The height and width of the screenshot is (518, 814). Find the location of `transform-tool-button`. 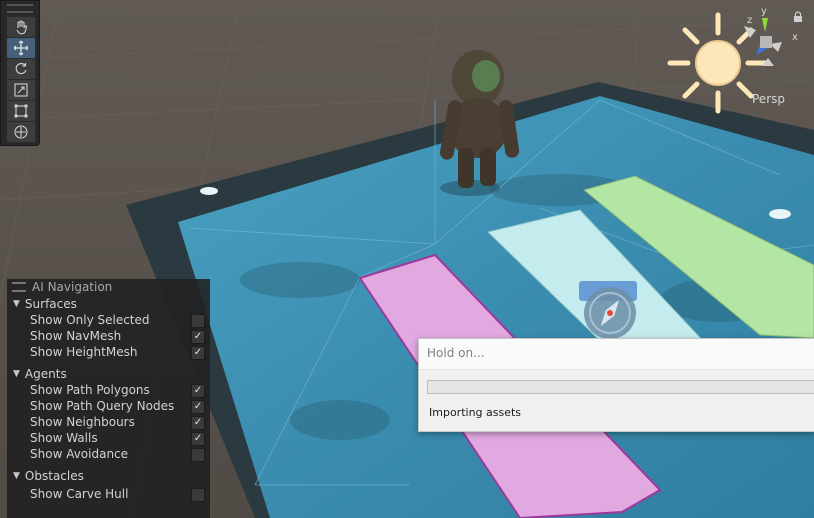

transform-tool-button is located at coordinates (21, 132).